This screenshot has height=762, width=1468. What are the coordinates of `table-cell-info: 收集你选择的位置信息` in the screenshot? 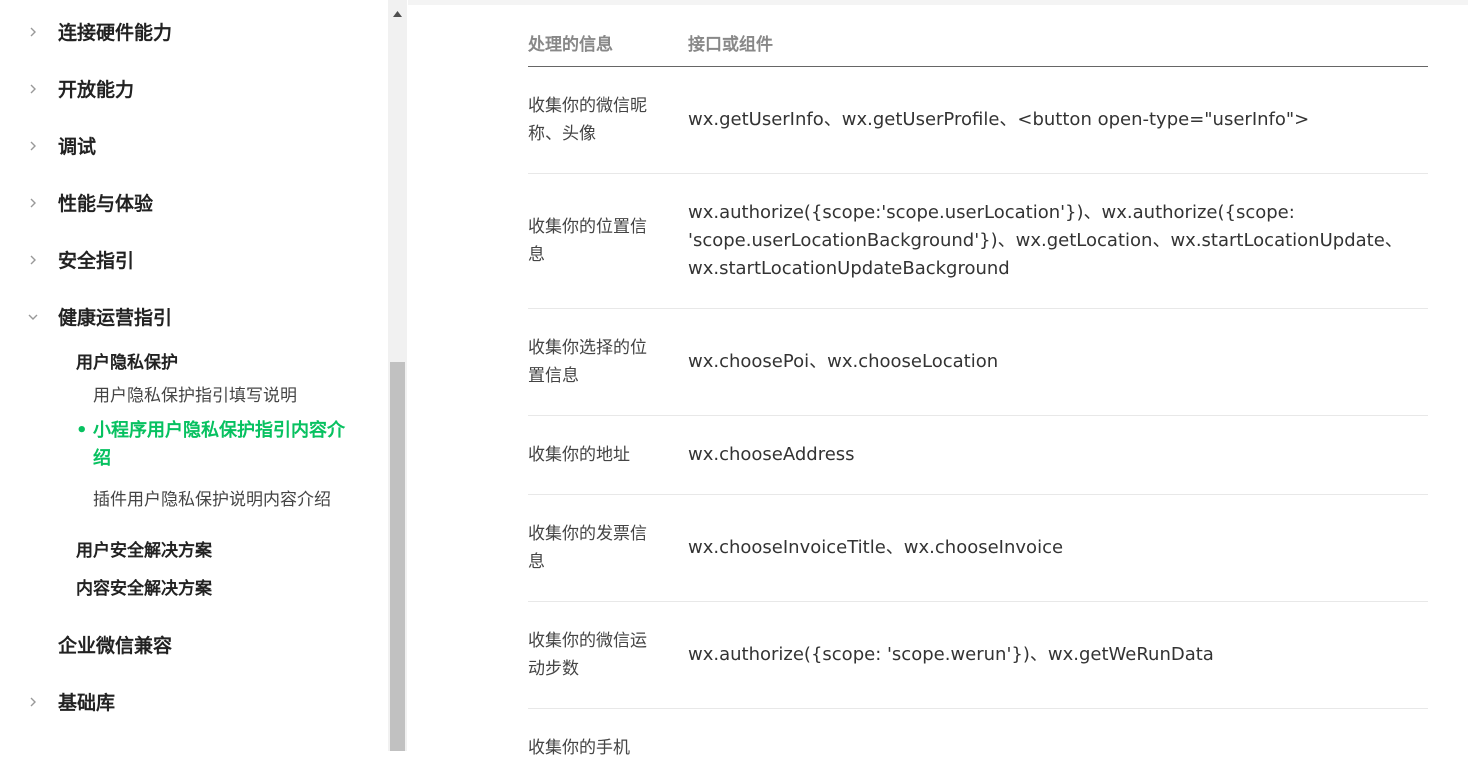 It's located at (587, 362).